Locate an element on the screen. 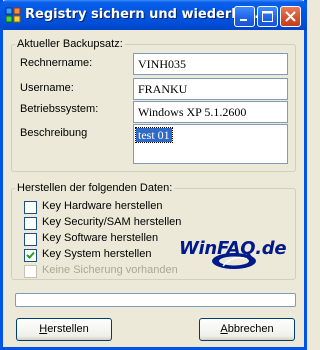 The height and width of the screenshot is (350, 320). username-field: FRANKU is located at coordinates (210, 89).